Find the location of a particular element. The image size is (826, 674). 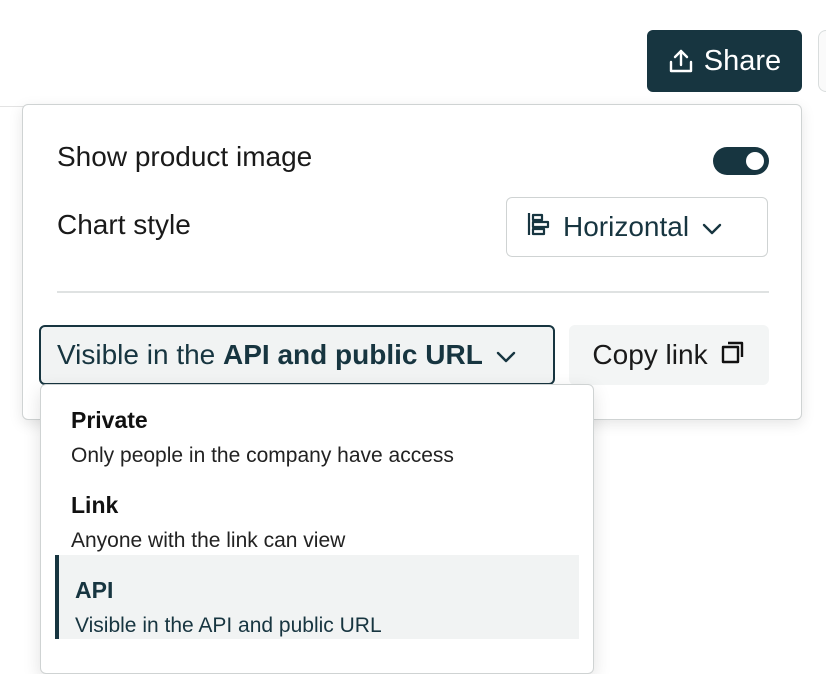

option-link: Link Anyone with the link can view is located at coordinates (317, 512).